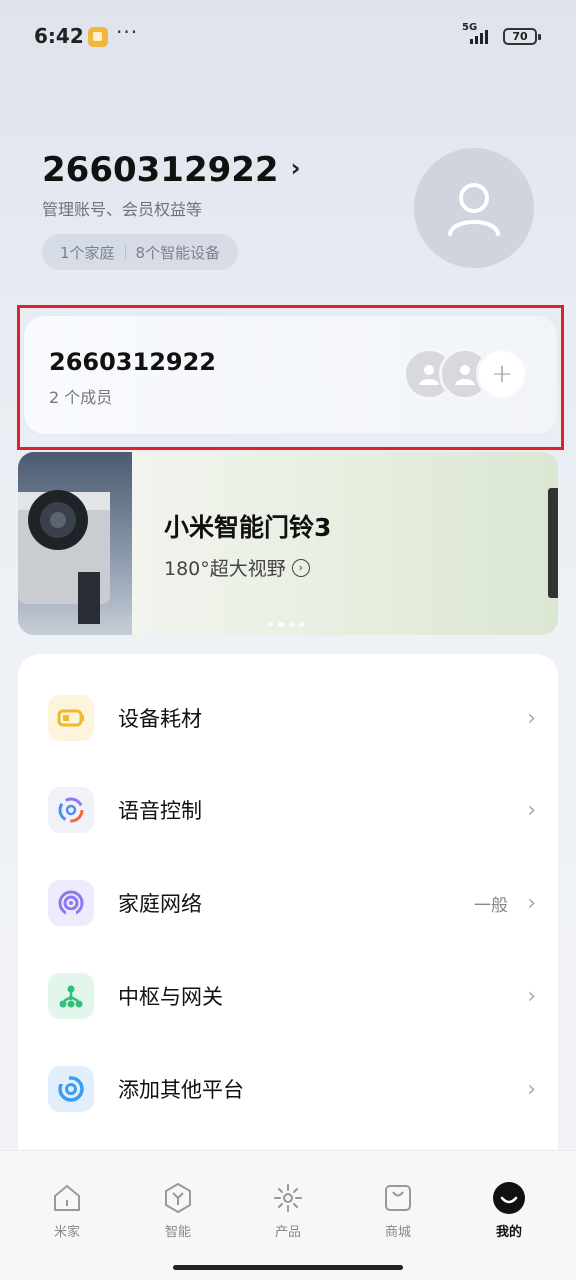  What do you see at coordinates (248, 527) in the screenshot?
I see `banner-title: 小米智能门铃3` at bounding box center [248, 527].